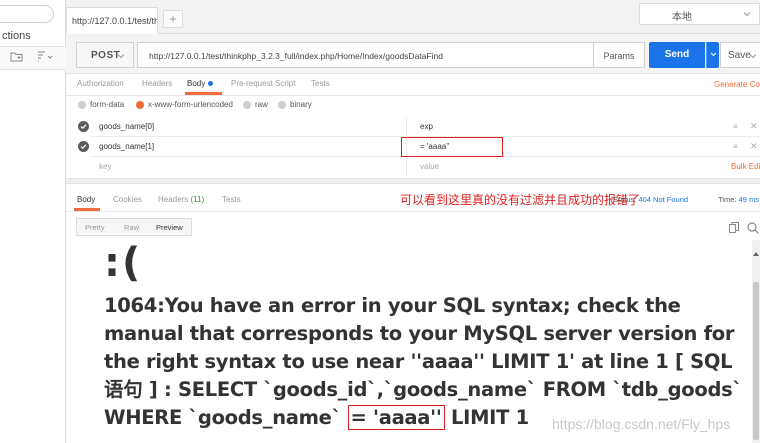 Image resolution: width=760 pixels, height=443 pixels. Describe the element at coordinates (619, 55) in the screenshot. I see `params-button: Params` at that location.